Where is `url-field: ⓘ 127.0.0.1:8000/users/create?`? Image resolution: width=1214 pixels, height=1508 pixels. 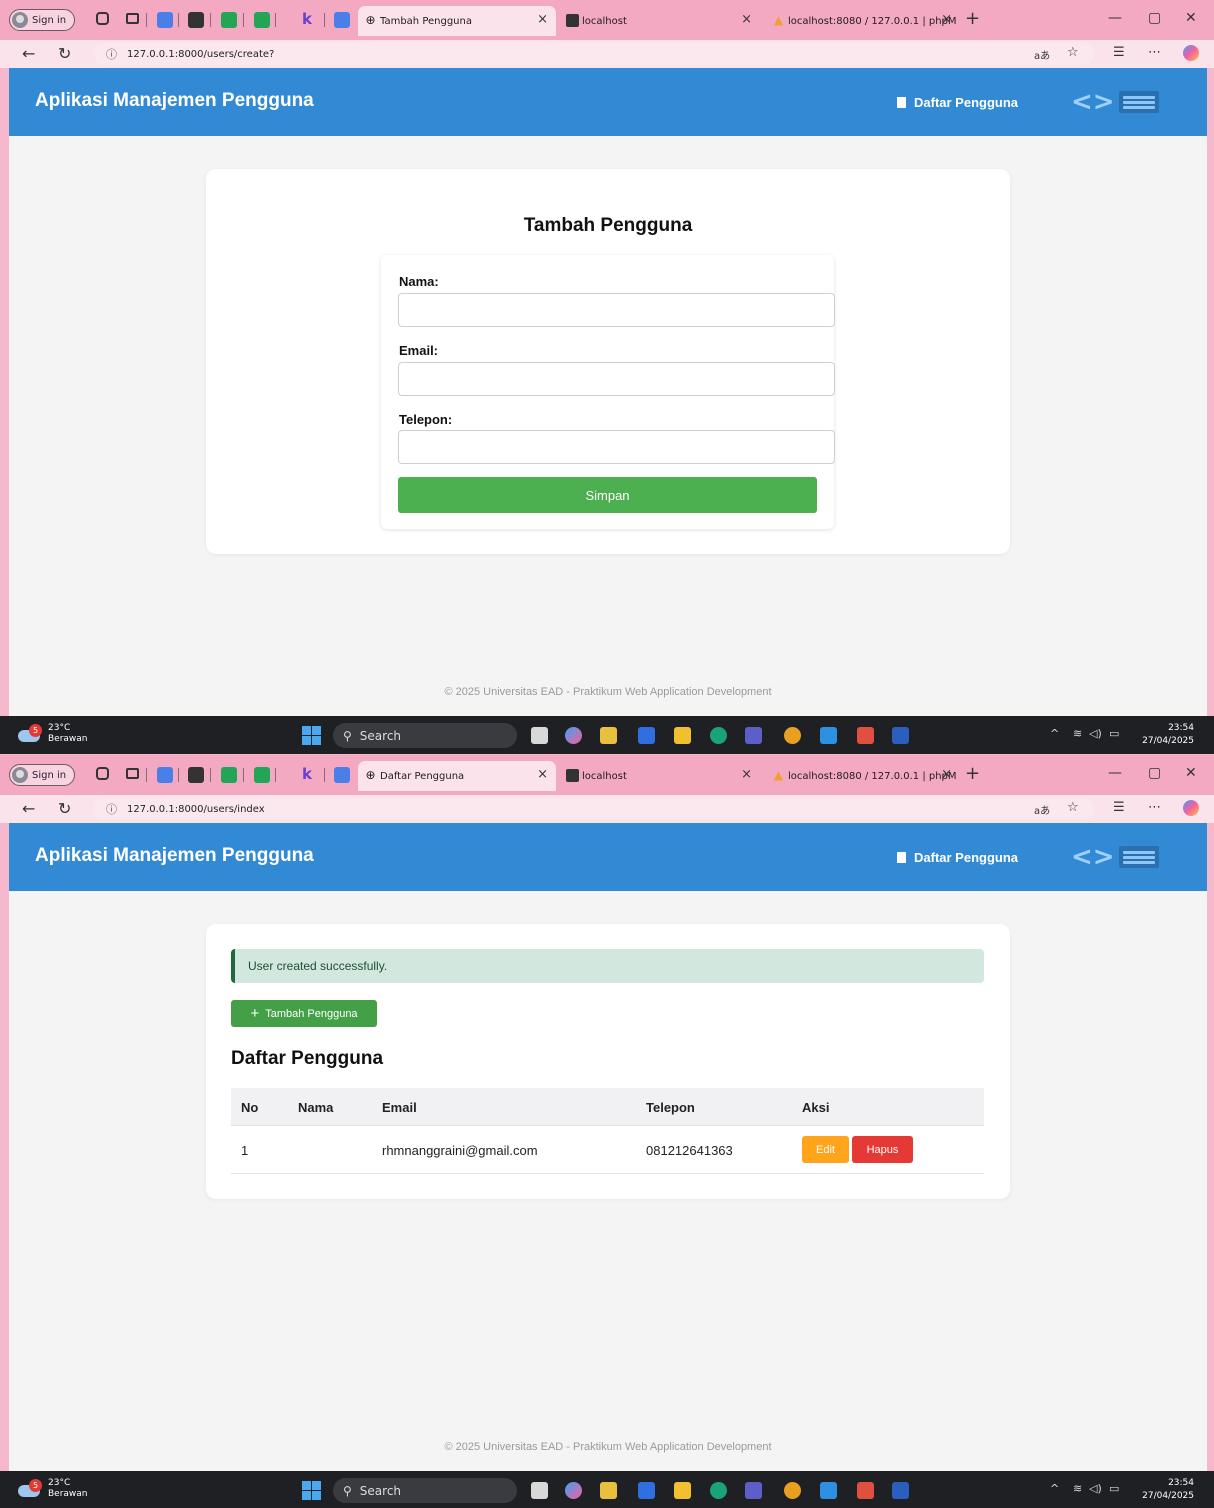
url-field: ⓘ 127.0.0.1:8000/users/create? is located at coordinates (594, 54).